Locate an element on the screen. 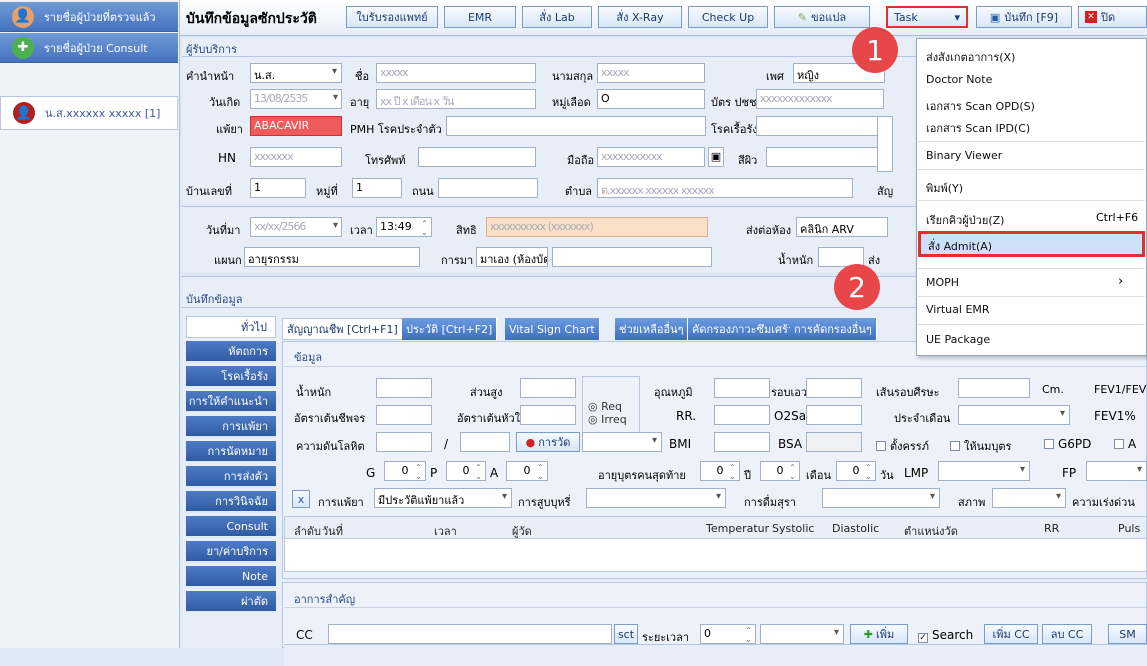  delete-cc-button: ลบ CC is located at coordinates (1067, 634).